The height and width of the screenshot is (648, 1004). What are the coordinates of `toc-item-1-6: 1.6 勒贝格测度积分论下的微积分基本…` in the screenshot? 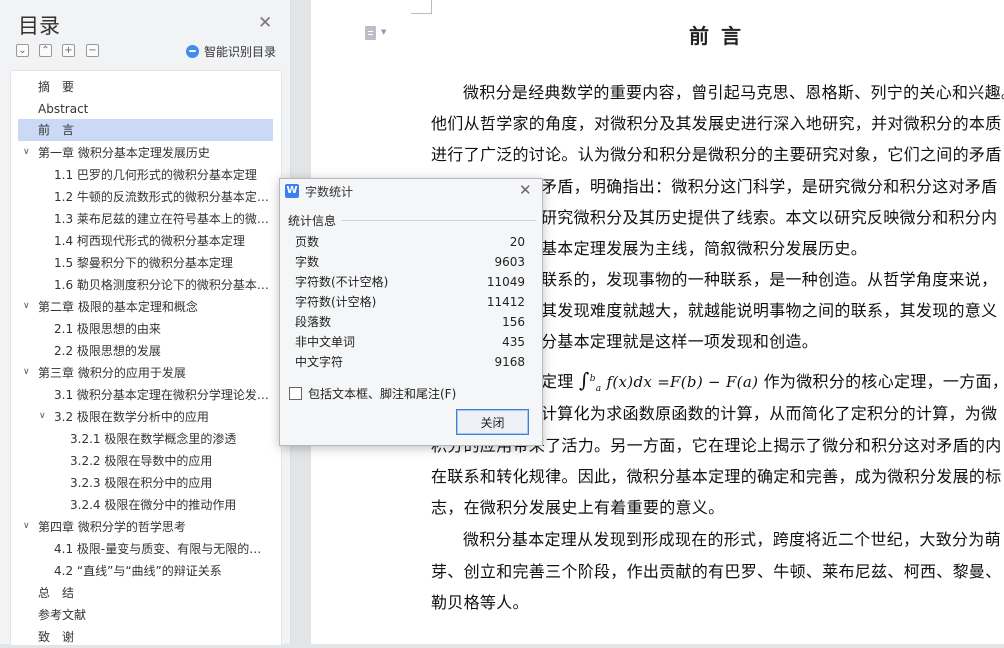 It's located at (164, 285).